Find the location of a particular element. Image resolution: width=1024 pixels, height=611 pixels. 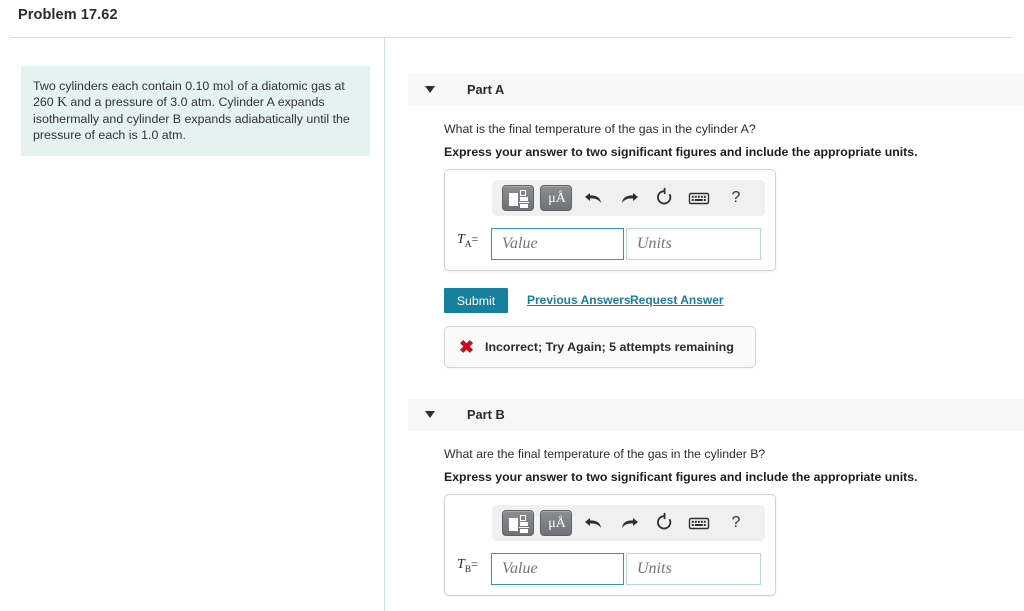

part-a-units-input is located at coordinates (693, 244).